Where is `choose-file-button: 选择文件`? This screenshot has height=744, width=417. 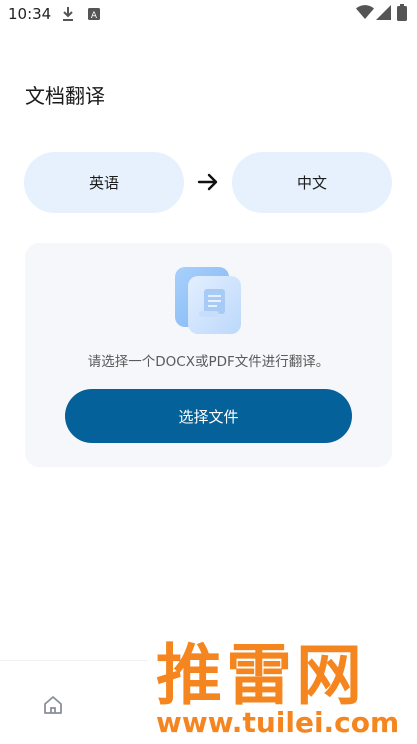 choose-file-button: 选择文件 is located at coordinates (208, 416).